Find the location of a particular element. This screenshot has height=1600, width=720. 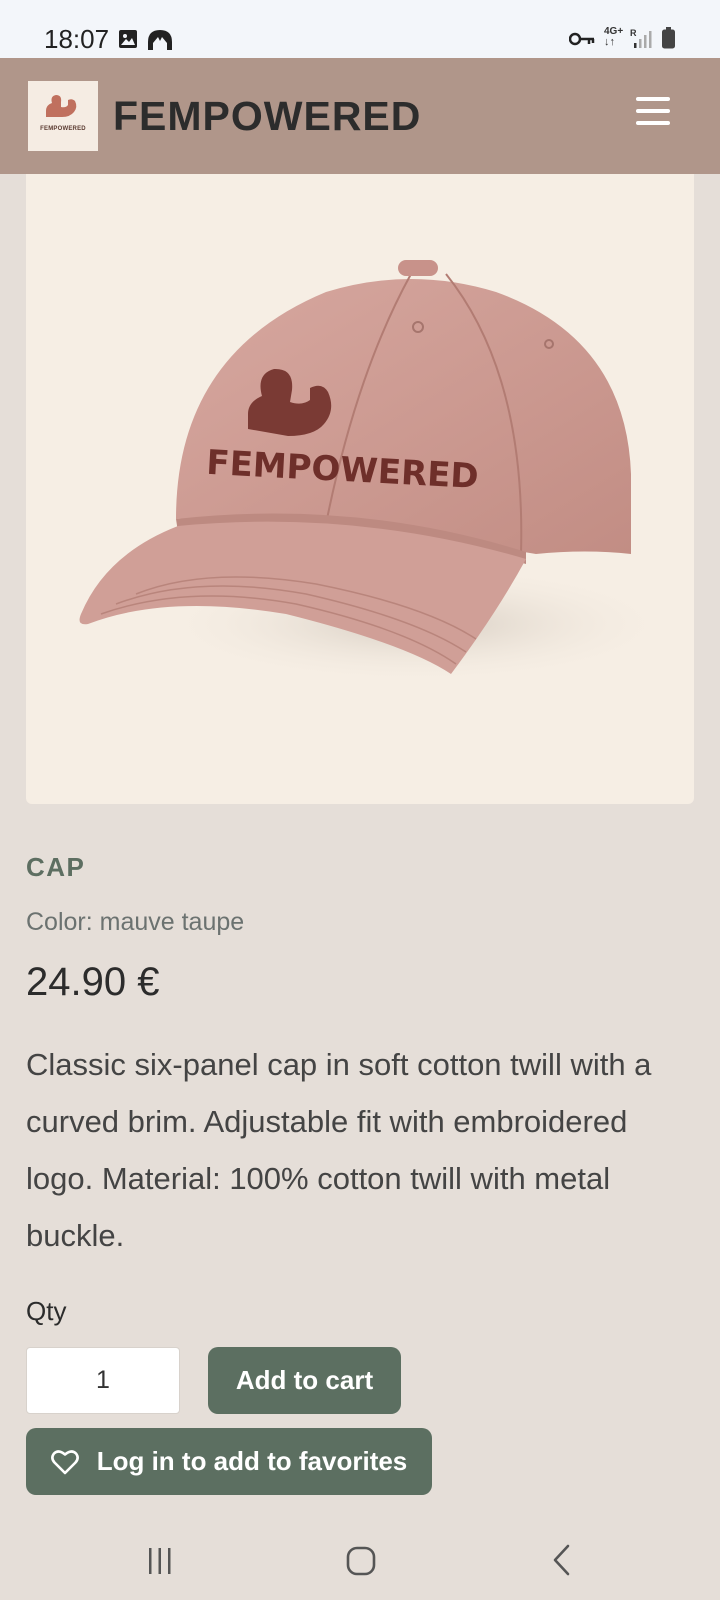

status-time: 18:07 is located at coordinates (77, 39).